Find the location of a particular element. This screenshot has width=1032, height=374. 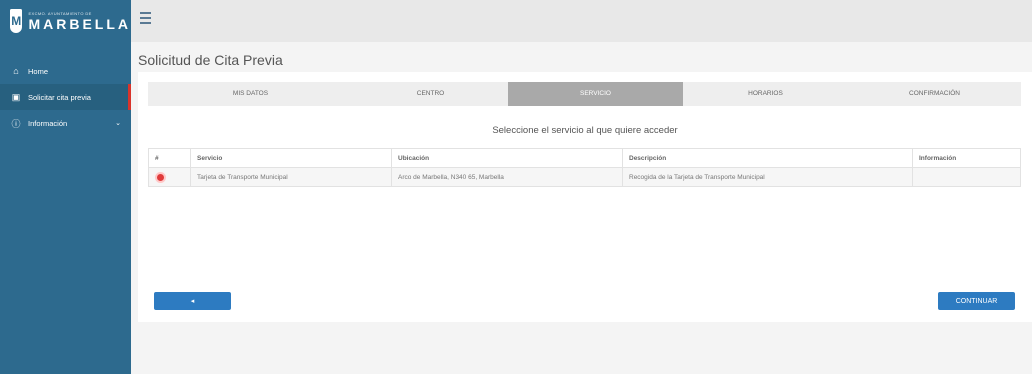

sidebar-item-label: Home is located at coordinates (38, 71).